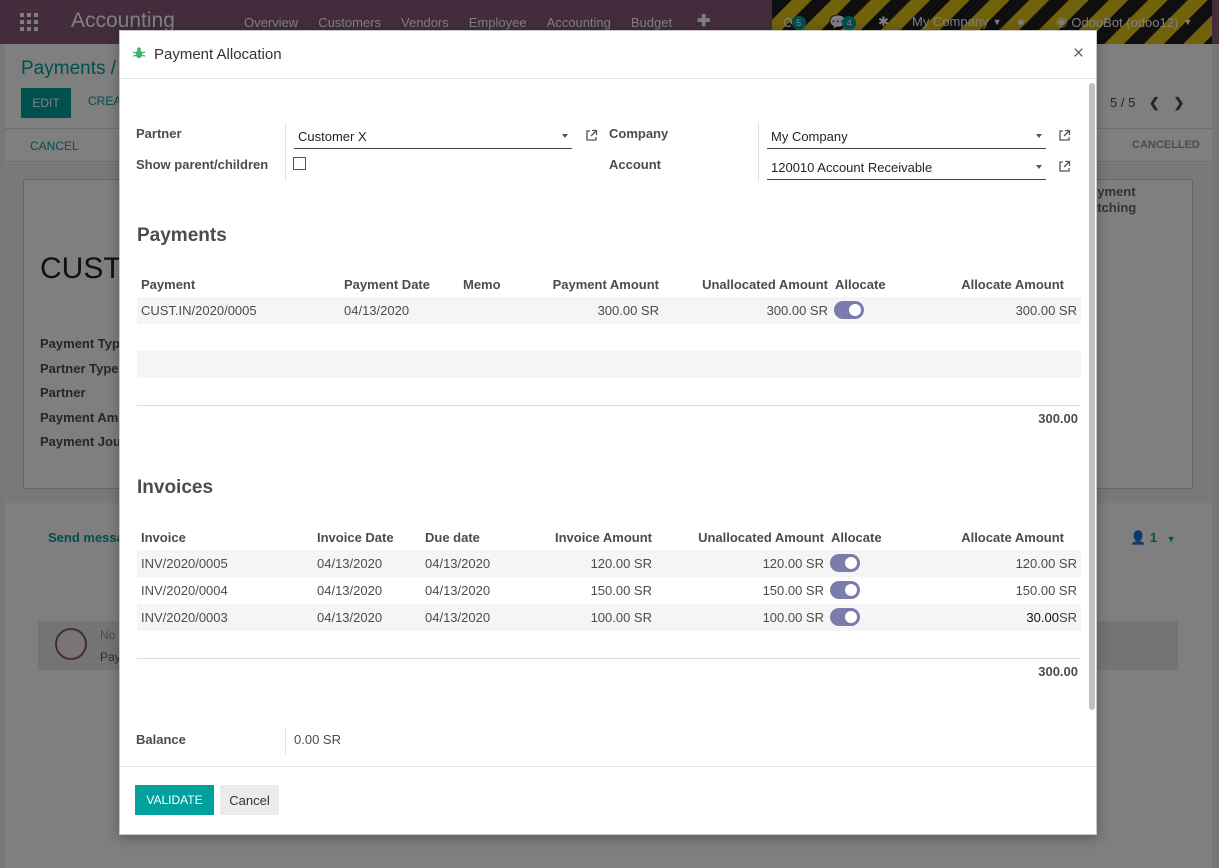 This screenshot has height=868, width=1219. I want to click on dialog-footer: VALIDATE Cancel, so click(608, 801).